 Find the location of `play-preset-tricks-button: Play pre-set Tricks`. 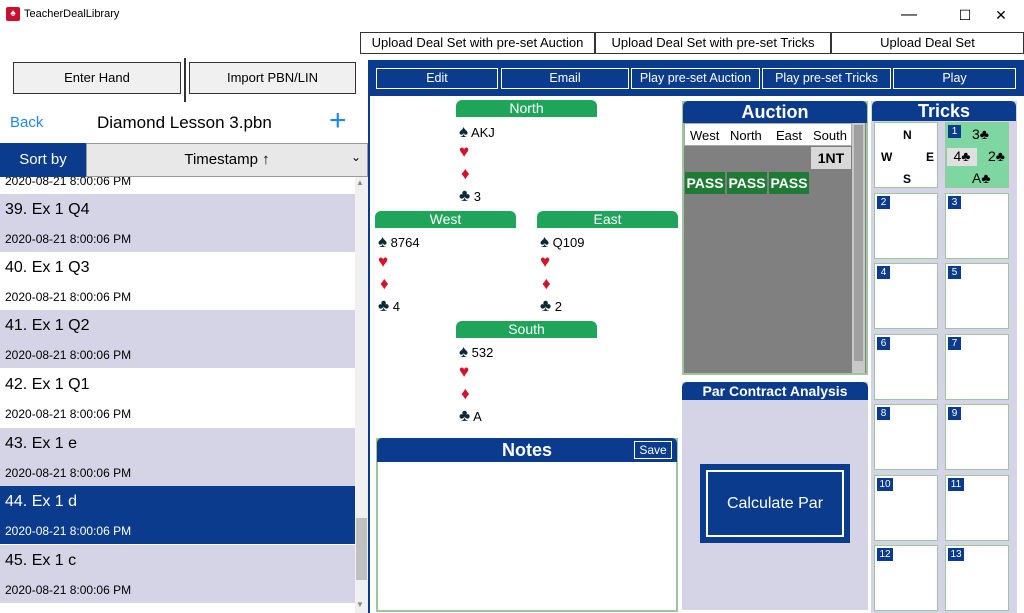

play-preset-tricks-button: Play pre-set Tricks is located at coordinates (826, 78).